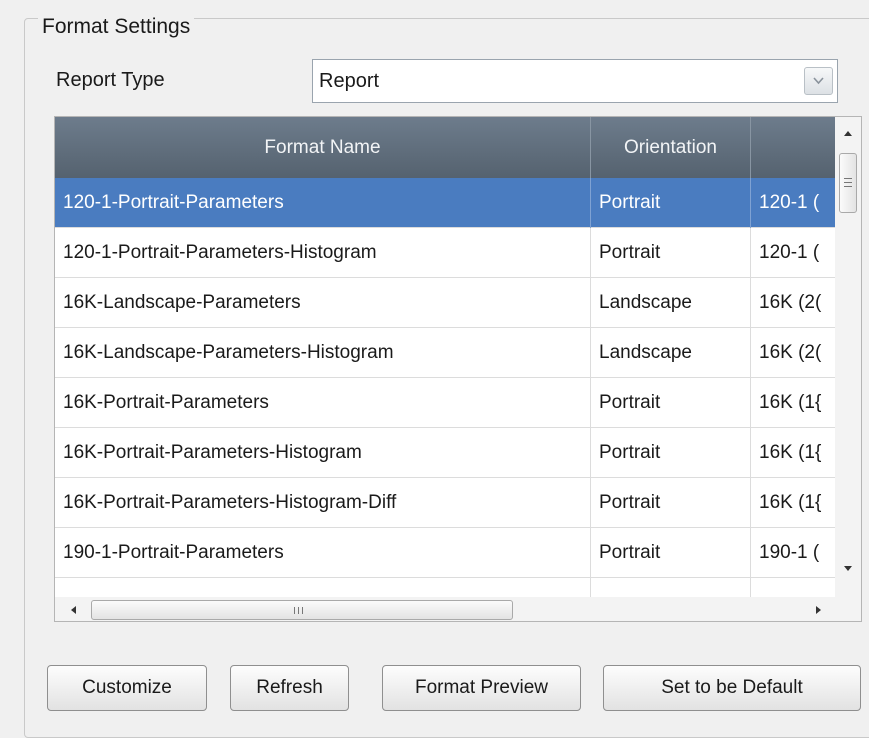  I want to click on cell-format-name: 120-1-Portrait-Parameters-Histogram, so click(323, 253).